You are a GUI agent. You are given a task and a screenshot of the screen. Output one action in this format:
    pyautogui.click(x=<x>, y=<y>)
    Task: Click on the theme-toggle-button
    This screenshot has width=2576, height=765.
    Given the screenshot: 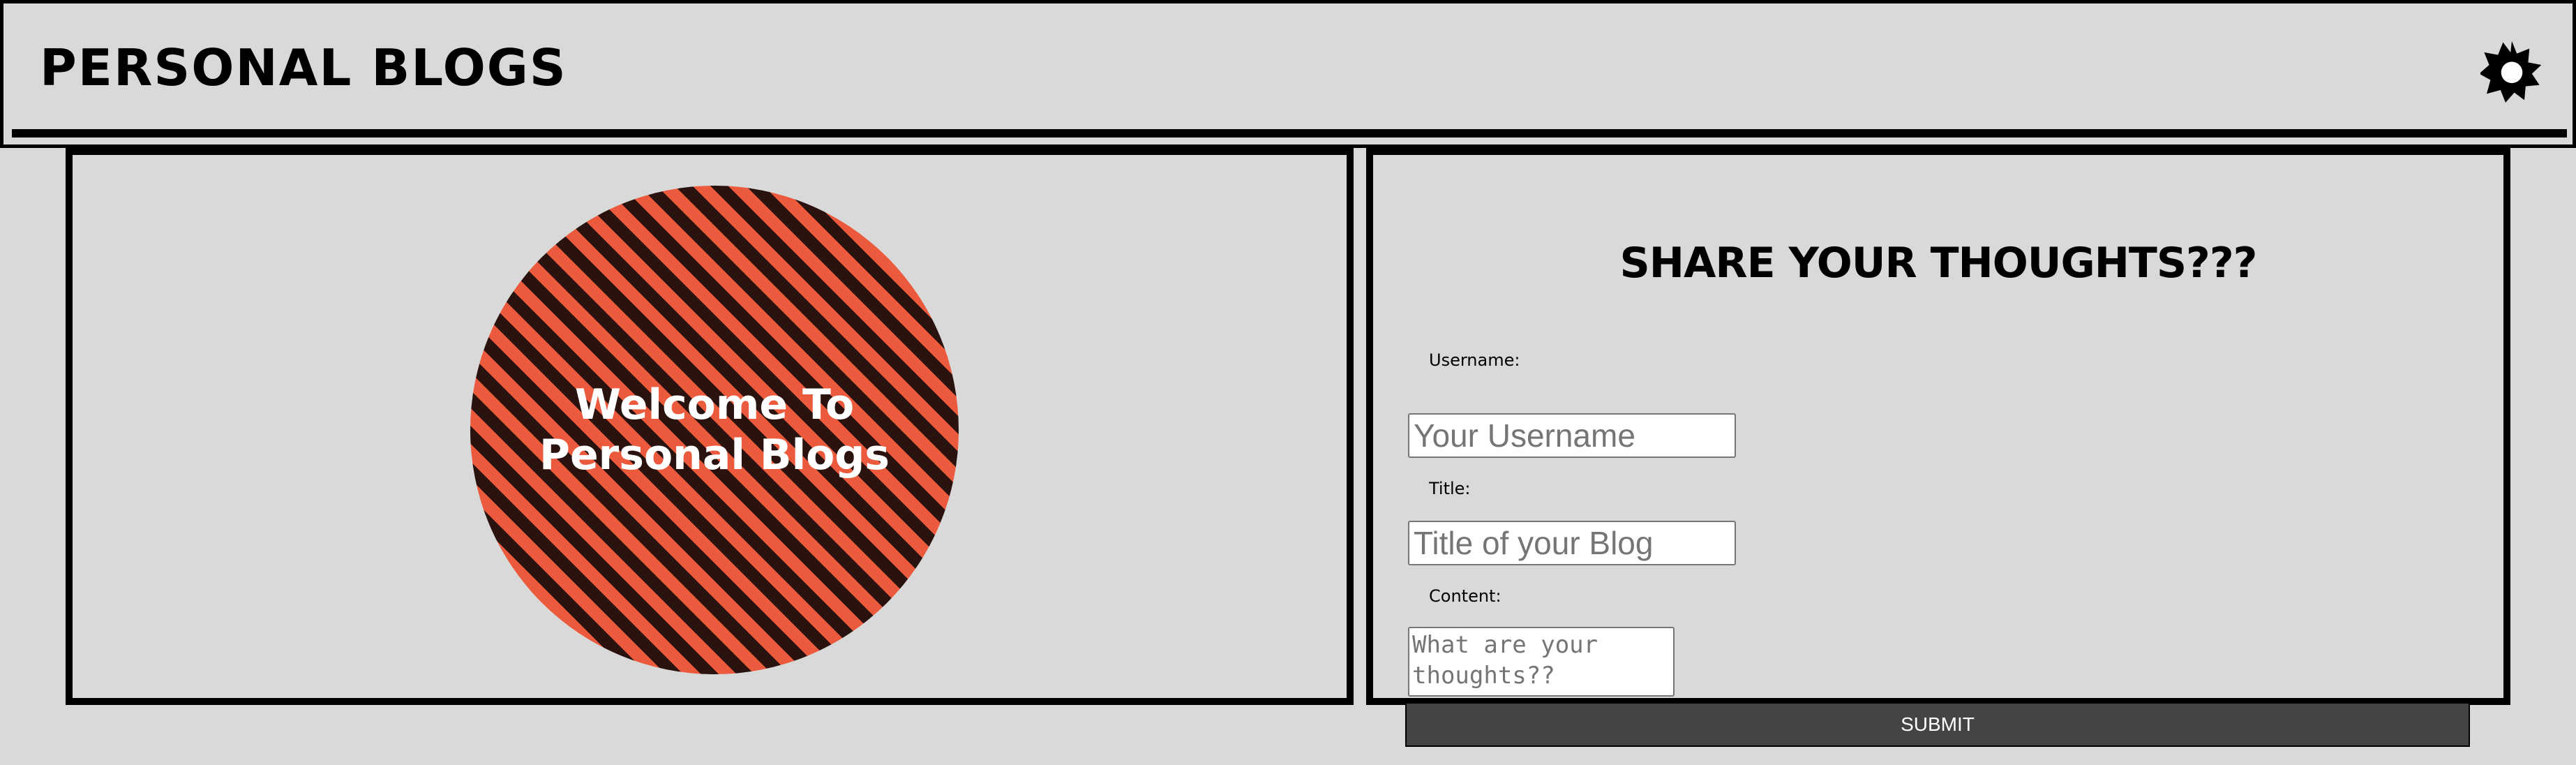 What is the action you would take?
    pyautogui.click(x=2511, y=71)
    